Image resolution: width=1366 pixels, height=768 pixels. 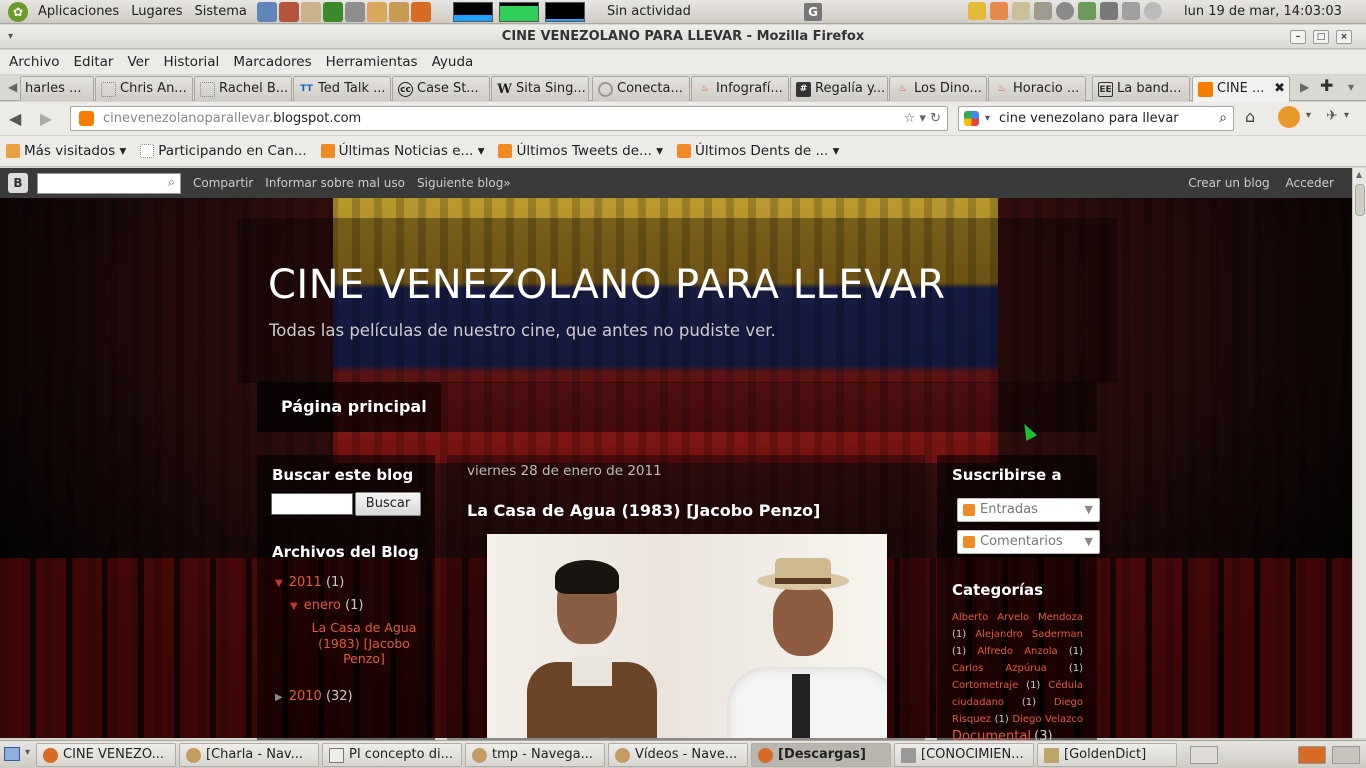 What do you see at coordinates (305, 582) in the screenshot?
I see `archive-year-link: 2011` at bounding box center [305, 582].